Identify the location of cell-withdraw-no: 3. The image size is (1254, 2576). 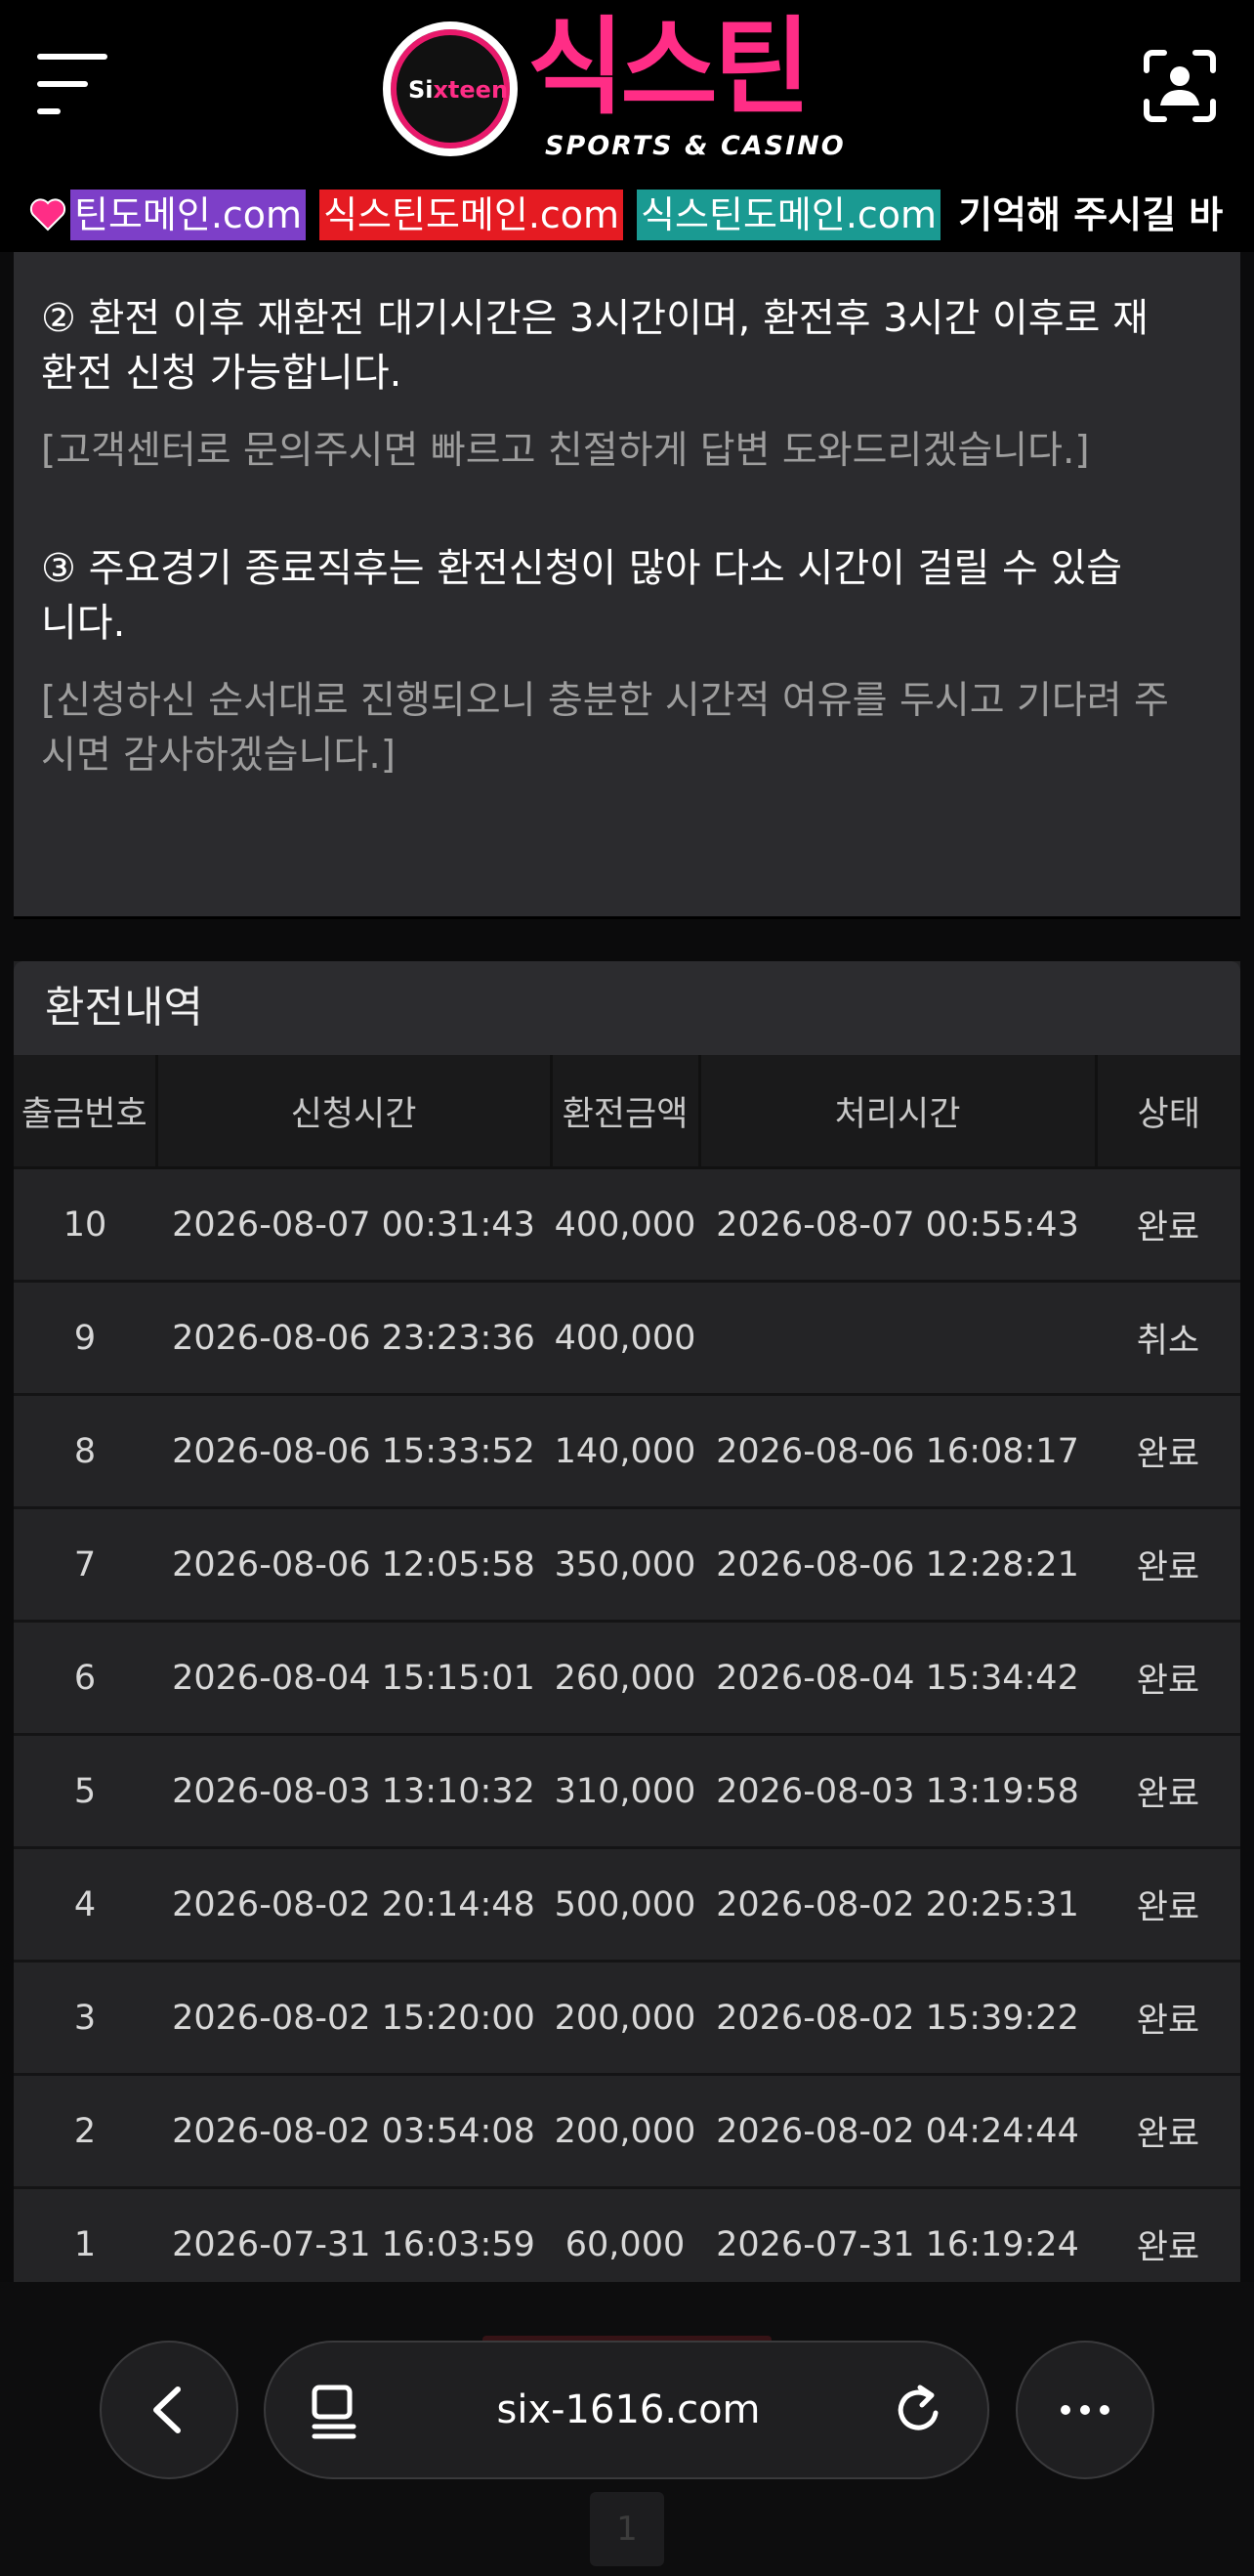
(85, 2018).